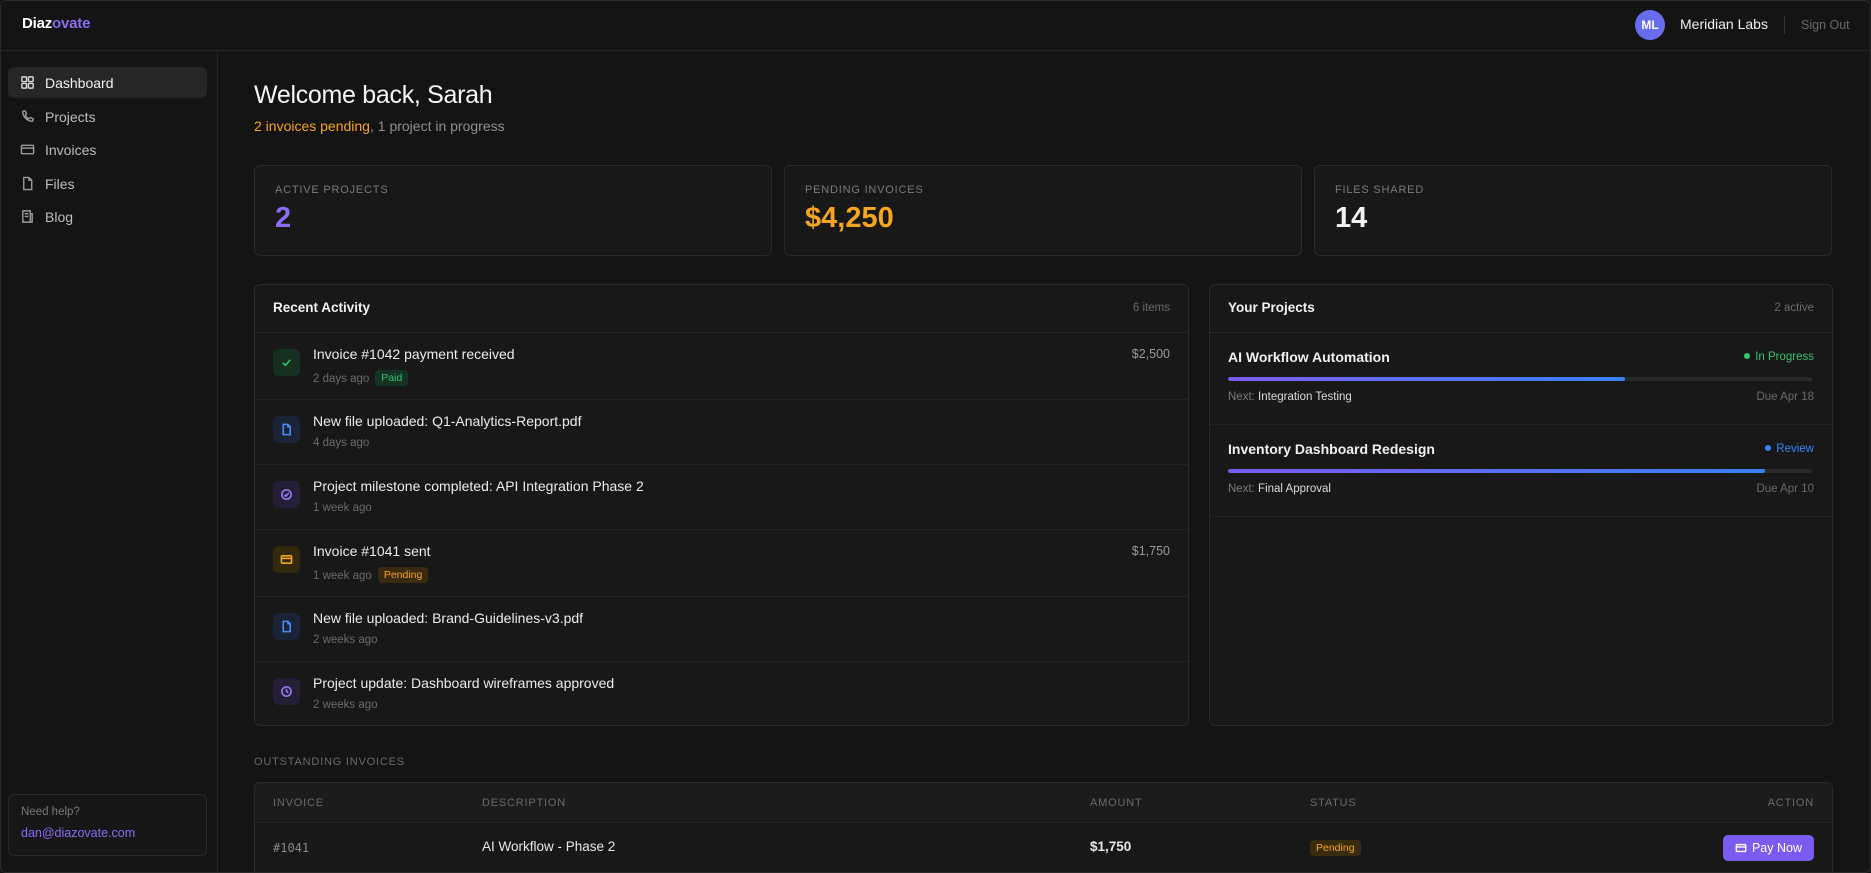  Describe the element at coordinates (403, 575) in the screenshot. I see `status-badge: Pending` at that location.